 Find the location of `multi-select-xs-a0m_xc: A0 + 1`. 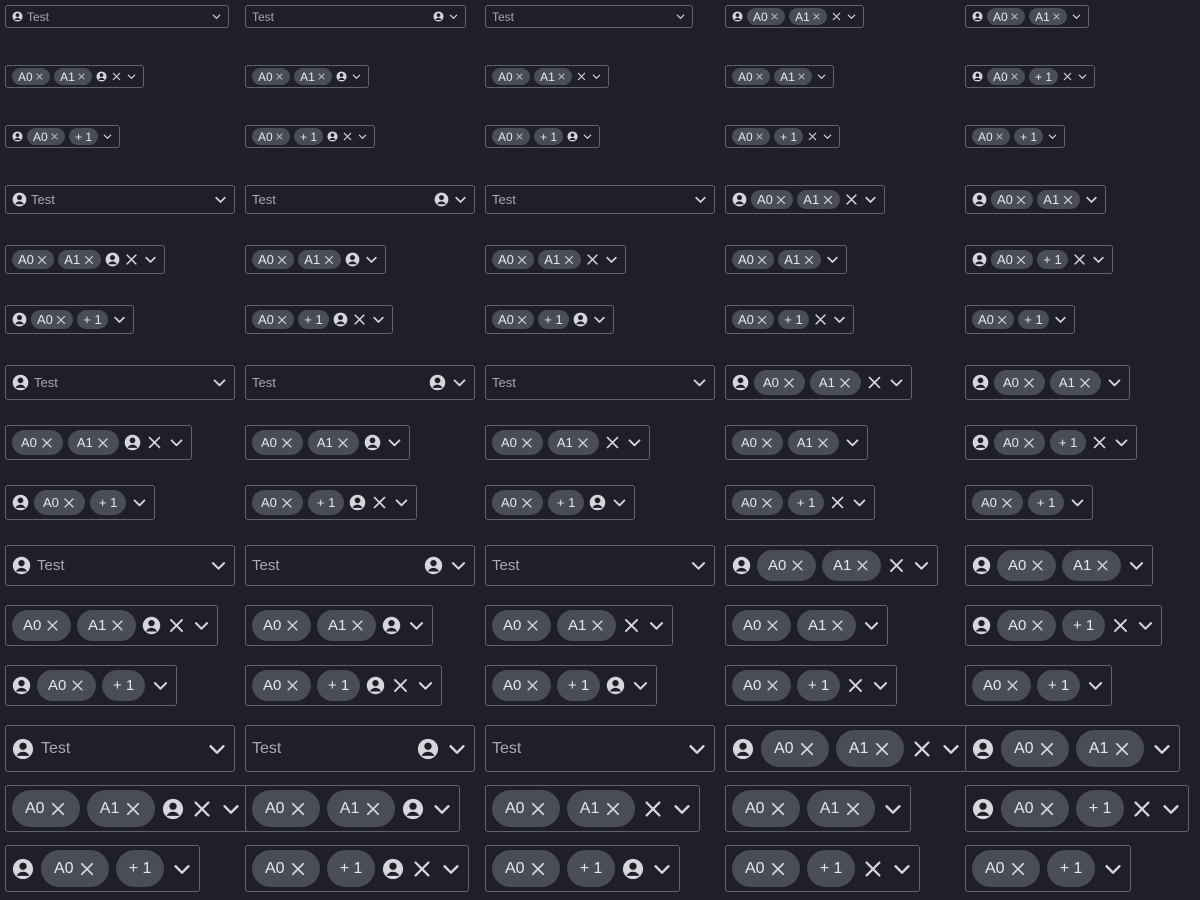

multi-select-xs-a0m_xc: A0 + 1 is located at coordinates (783, 136).